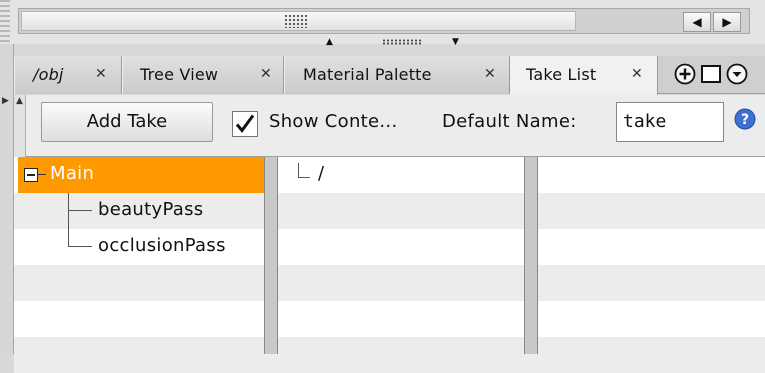 The height and width of the screenshot is (373, 765). Describe the element at coordinates (179, 74) in the screenshot. I see `tab-label: Tree View` at that location.